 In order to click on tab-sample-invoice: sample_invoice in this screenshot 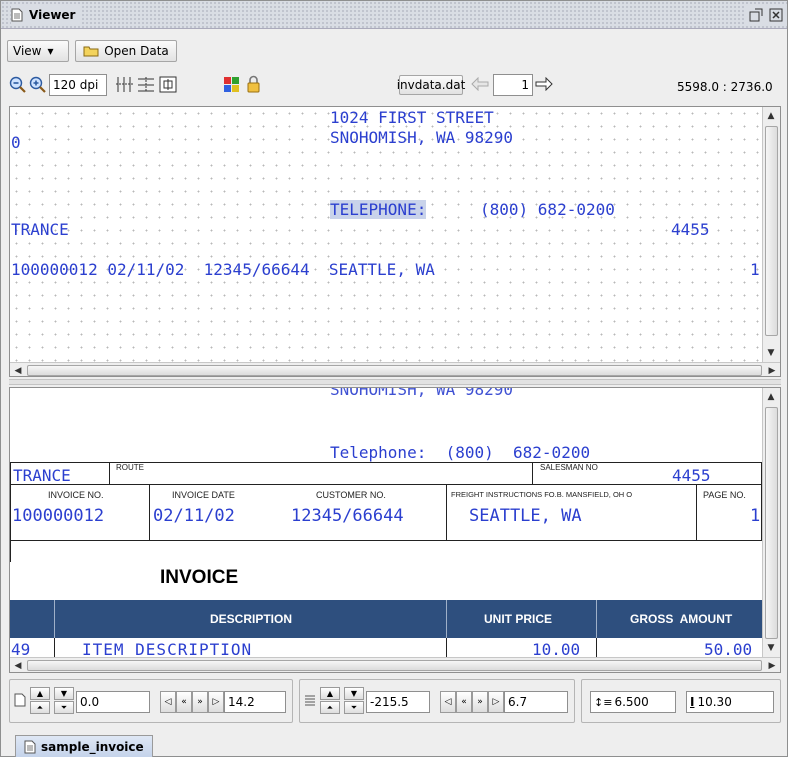, I will do `click(84, 746)`.